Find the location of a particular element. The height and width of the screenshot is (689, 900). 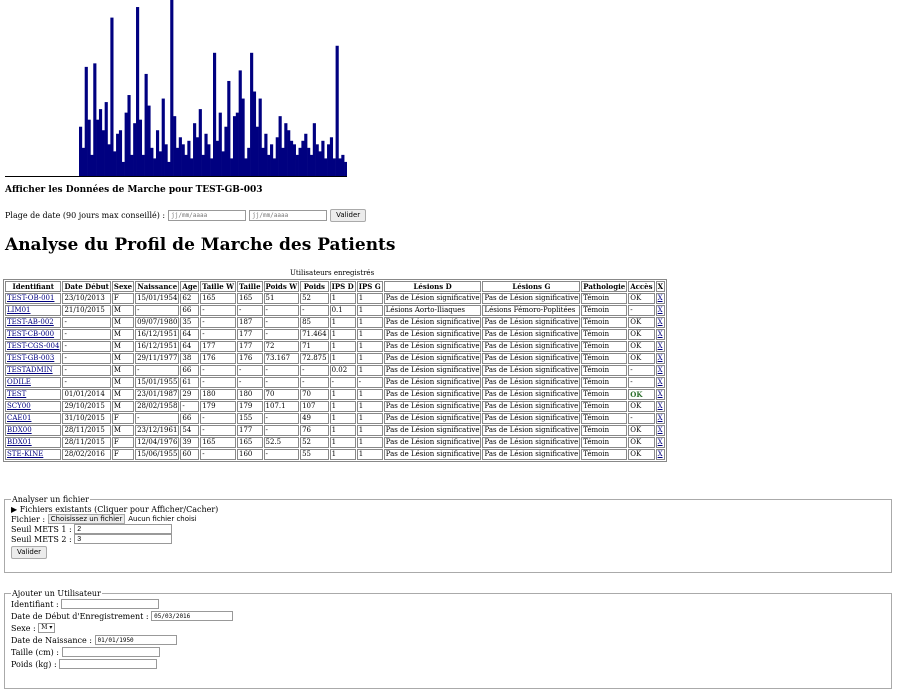

add-weight-input is located at coordinates (108, 664).